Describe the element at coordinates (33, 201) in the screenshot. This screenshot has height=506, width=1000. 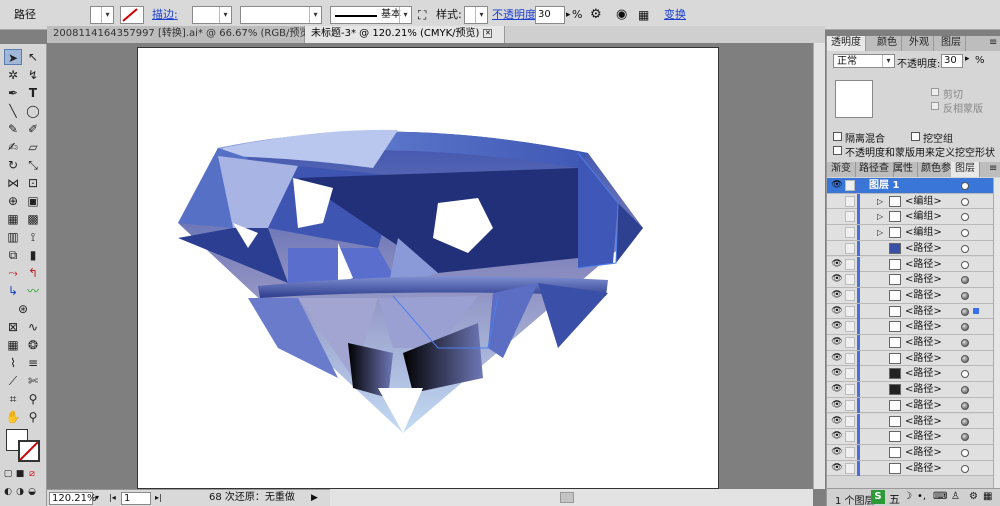
I see `live-paint-tool-icon: ▣` at that location.